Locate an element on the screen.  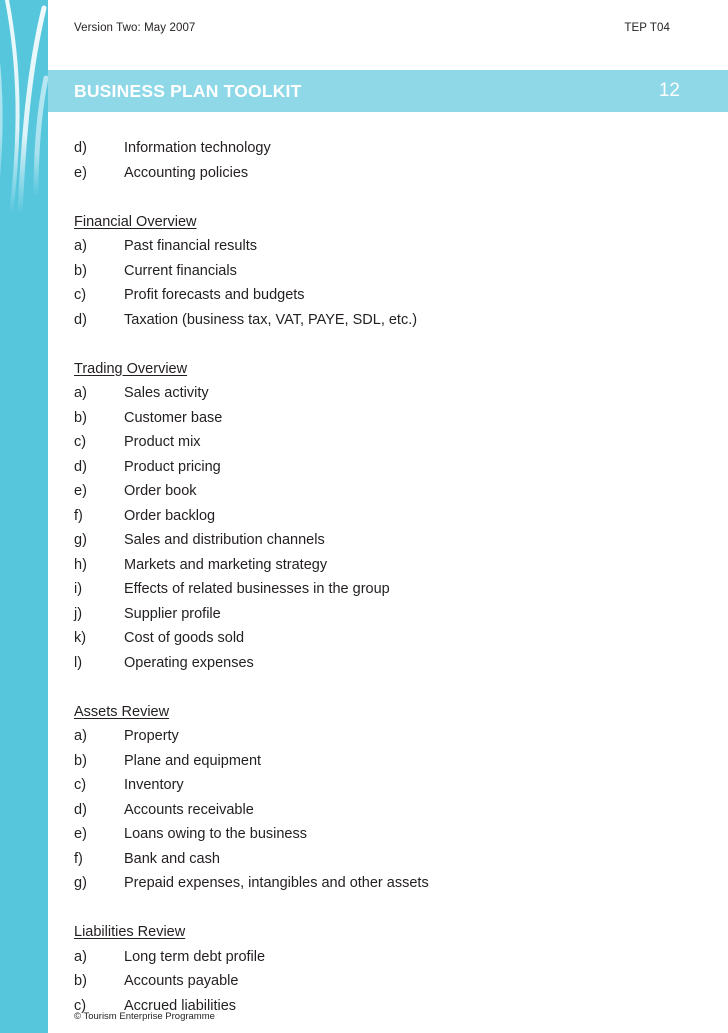
outline-item: k) Cost of goods sold is located at coordinates (384, 638).